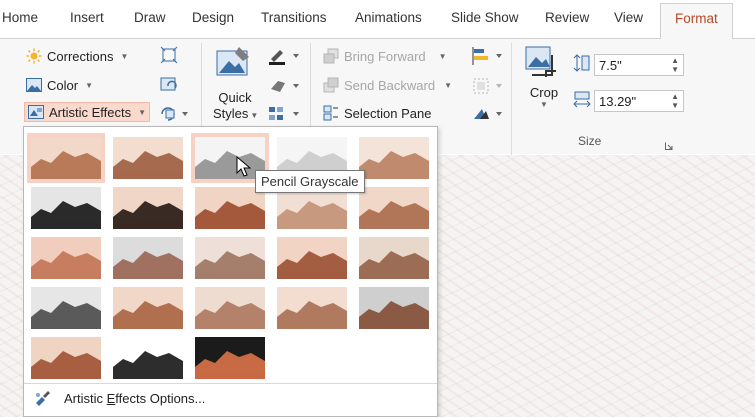  I want to click on layout-icon, so click(284, 113).